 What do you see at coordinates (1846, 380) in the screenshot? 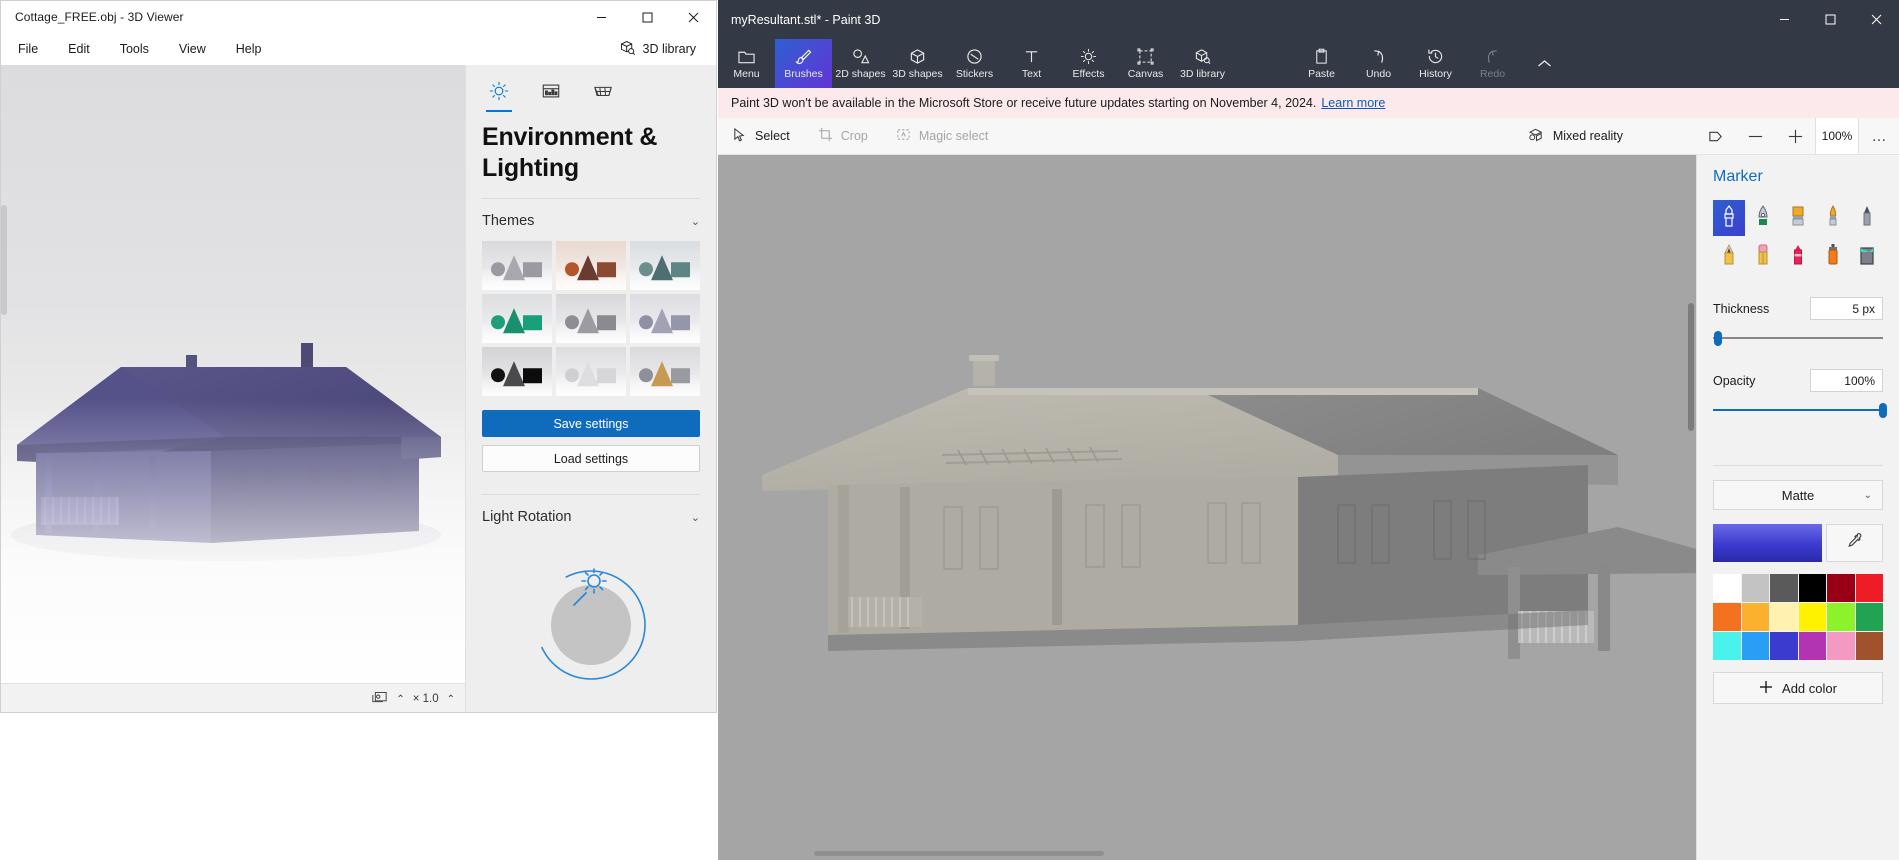
I see `opacity-value: 100%` at bounding box center [1846, 380].